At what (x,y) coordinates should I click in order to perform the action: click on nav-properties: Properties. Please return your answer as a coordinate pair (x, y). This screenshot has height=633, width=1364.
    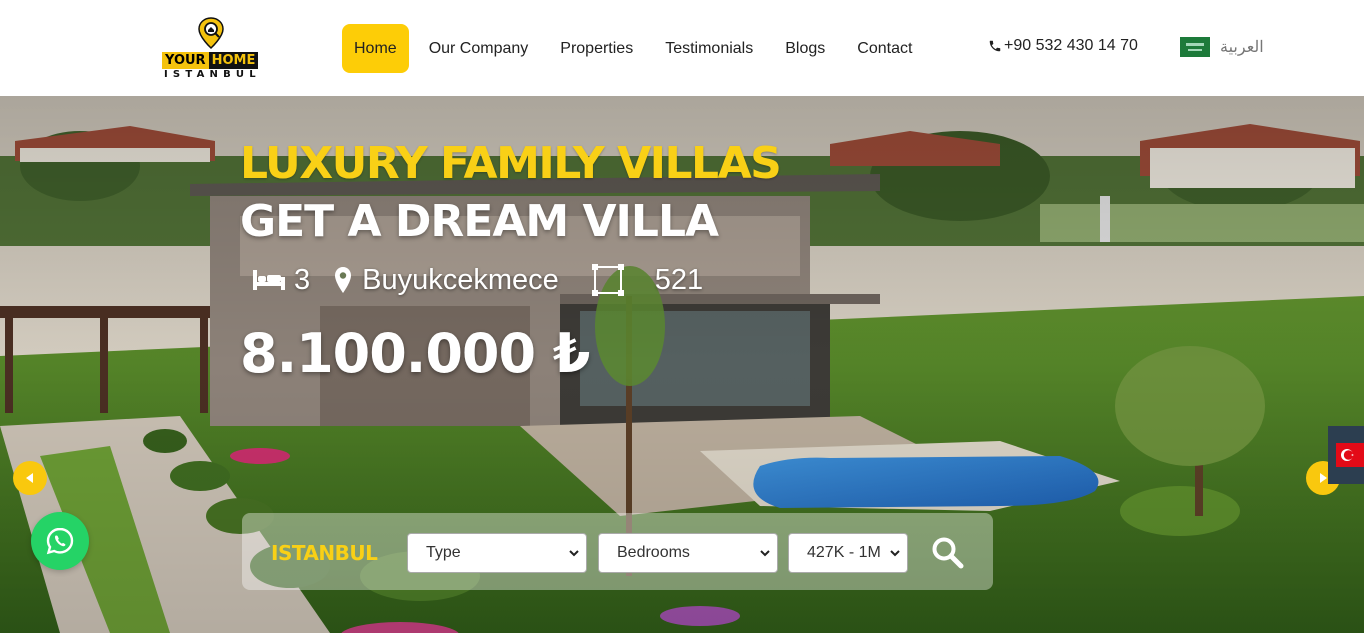
    Looking at the image, I should click on (596, 48).